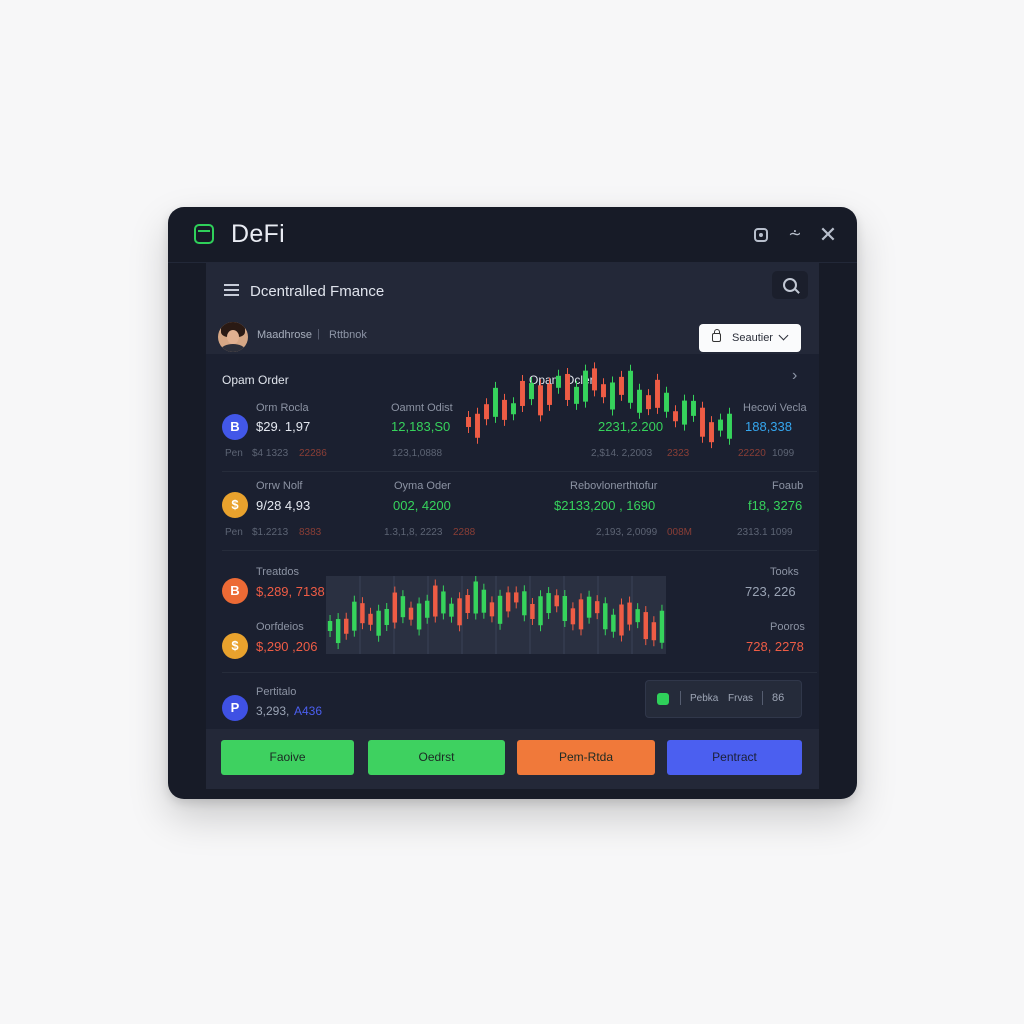 The width and height of the screenshot is (1024, 1024). Describe the element at coordinates (280, 627) in the screenshot. I see `market-label: Oorfdeios` at that location.